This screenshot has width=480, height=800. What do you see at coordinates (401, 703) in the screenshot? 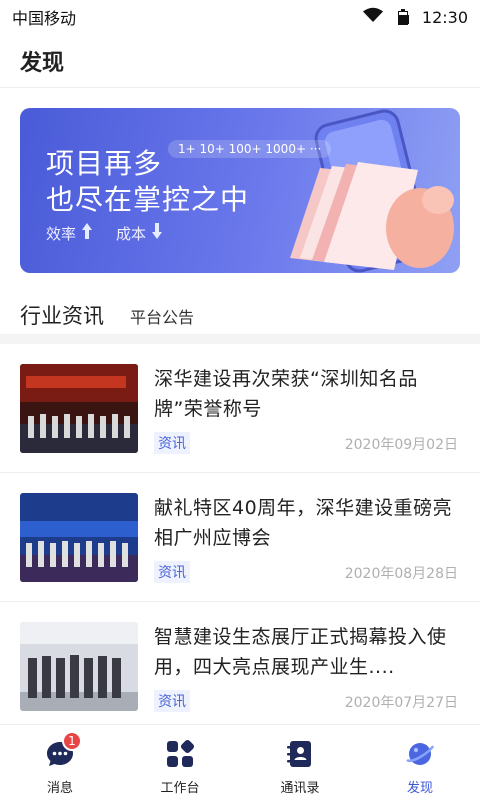
I see `news-date: 2020年07月27日` at bounding box center [401, 703].